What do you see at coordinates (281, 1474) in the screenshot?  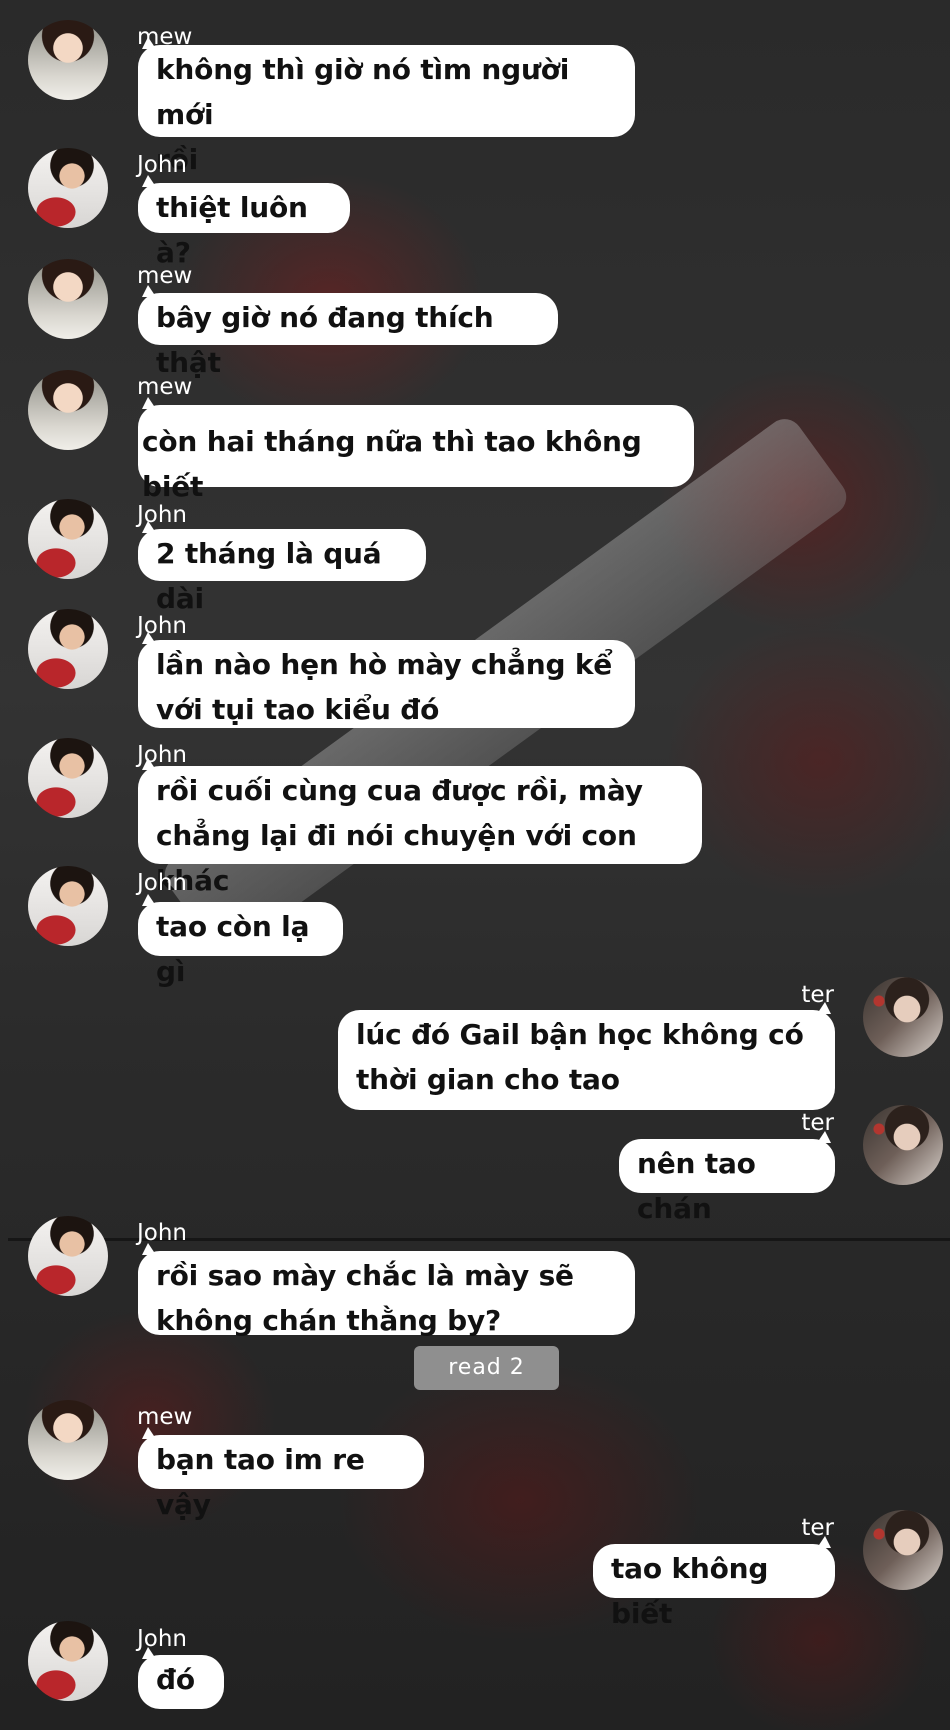 I see `message-bubble: bạn tao im re vậy` at bounding box center [281, 1474].